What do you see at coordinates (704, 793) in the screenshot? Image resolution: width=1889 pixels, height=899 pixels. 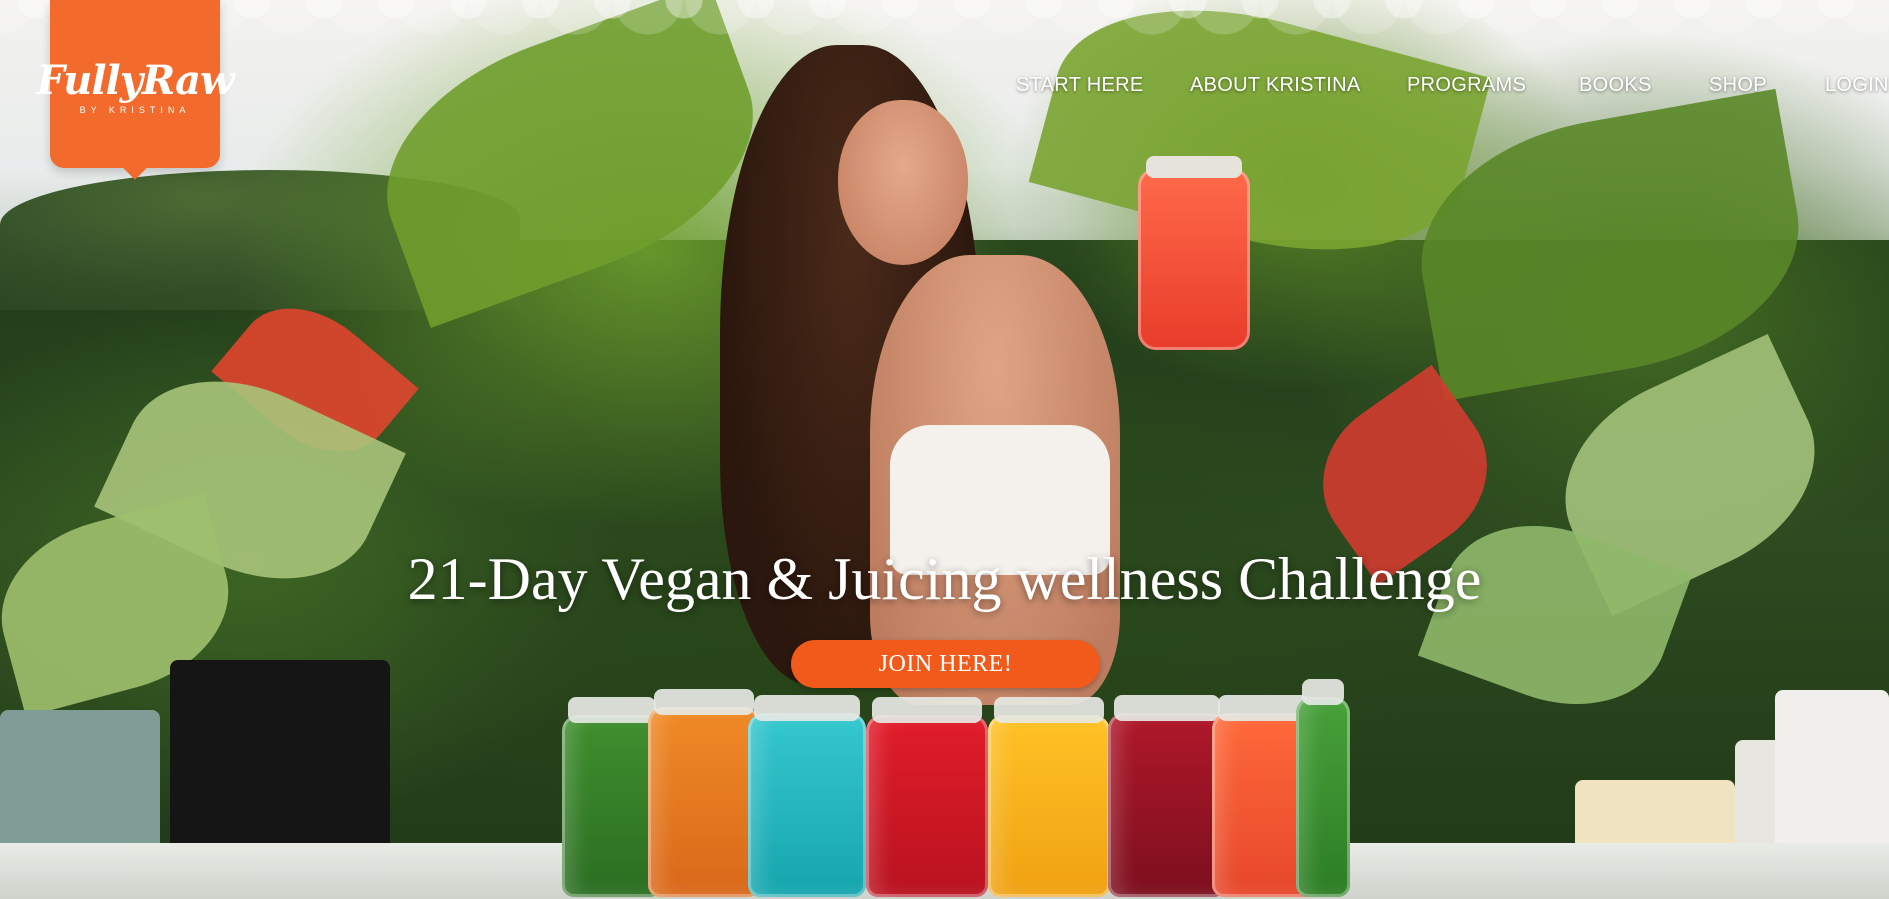 I see `orange-juice-jar` at bounding box center [704, 793].